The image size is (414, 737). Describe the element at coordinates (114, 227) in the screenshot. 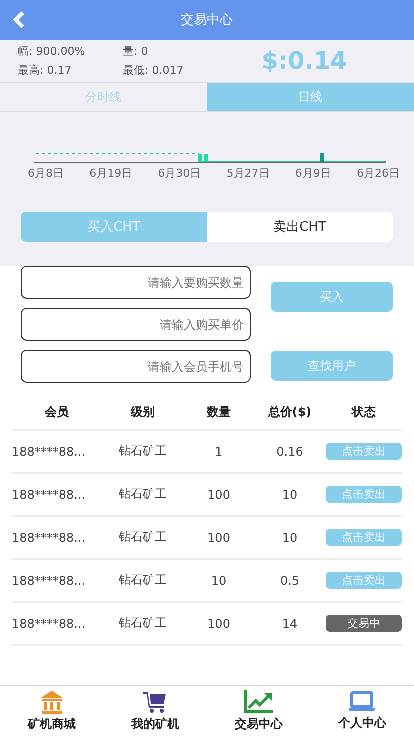

I see `trade-tab: 买入CHT` at that location.